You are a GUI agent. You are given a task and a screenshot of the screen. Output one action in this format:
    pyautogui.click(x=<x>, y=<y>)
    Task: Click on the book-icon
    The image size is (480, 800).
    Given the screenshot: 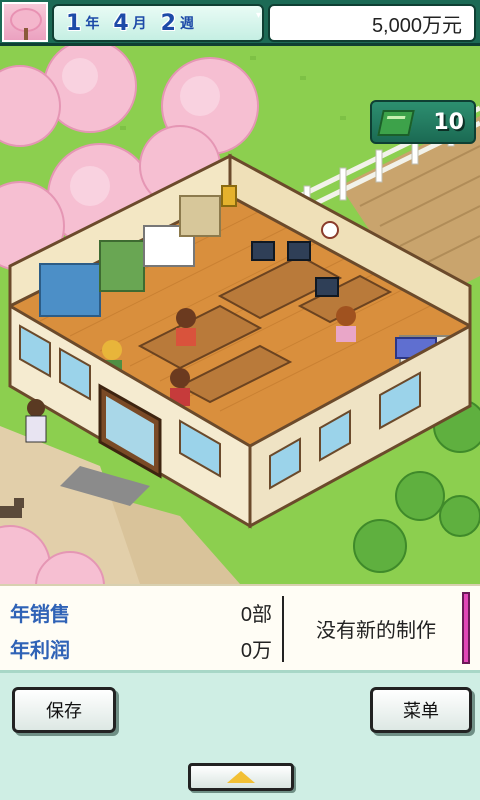 What is the action you would take?
    pyautogui.click(x=396, y=123)
    